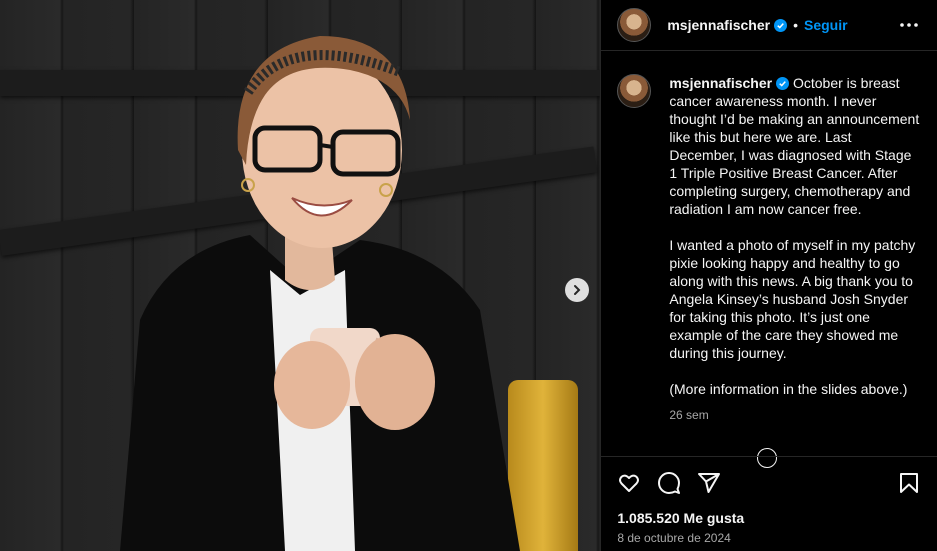 The height and width of the screenshot is (551, 937). I want to click on share-icon, so click(709, 483).